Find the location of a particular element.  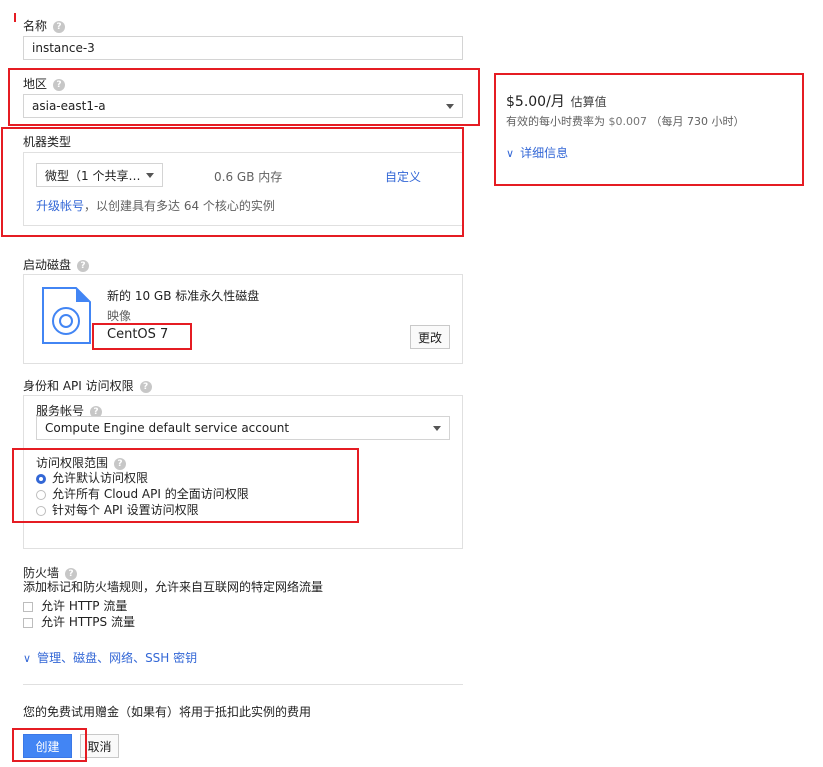

divider is located at coordinates (243, 684).